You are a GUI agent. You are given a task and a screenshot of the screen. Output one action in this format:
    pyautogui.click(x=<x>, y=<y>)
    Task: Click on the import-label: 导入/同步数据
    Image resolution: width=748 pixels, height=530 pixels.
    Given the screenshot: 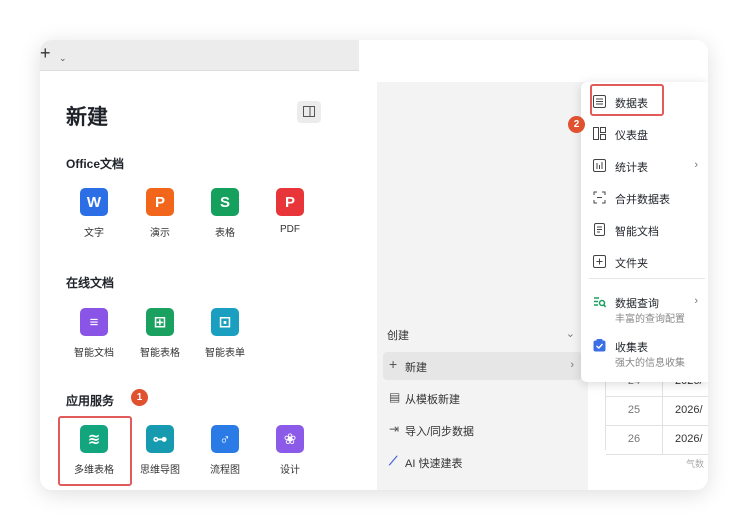 What is the action you would take?
    pyautogui.click(x=440, y=432)
    